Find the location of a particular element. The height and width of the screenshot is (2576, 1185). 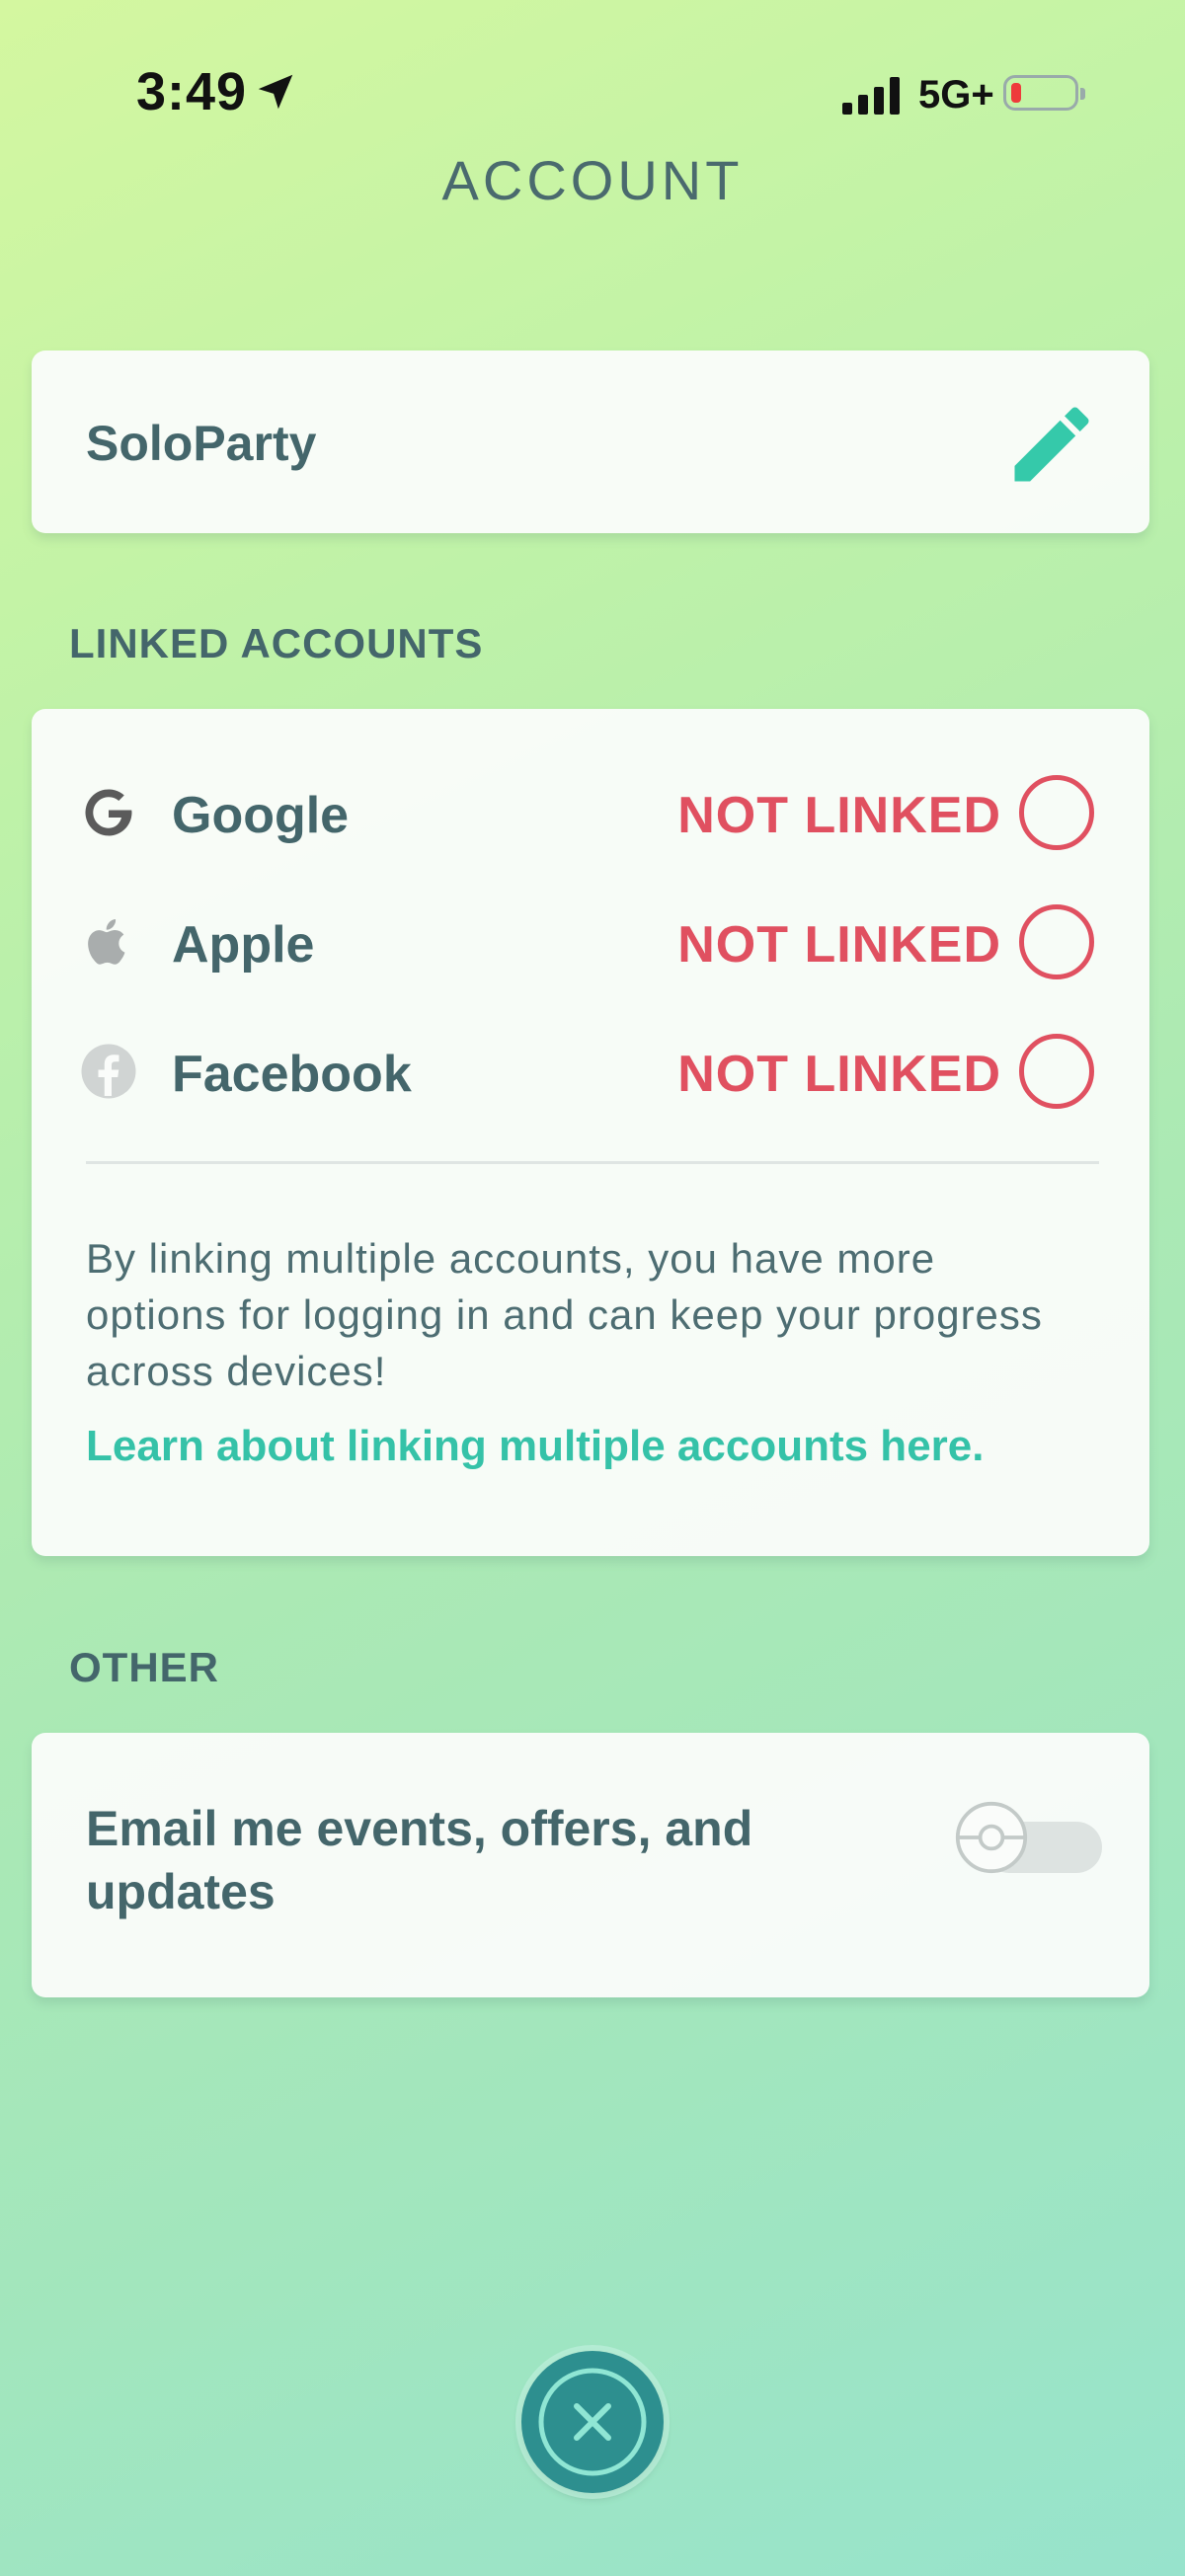

battery-icon is located at coordinates (1044, 93).